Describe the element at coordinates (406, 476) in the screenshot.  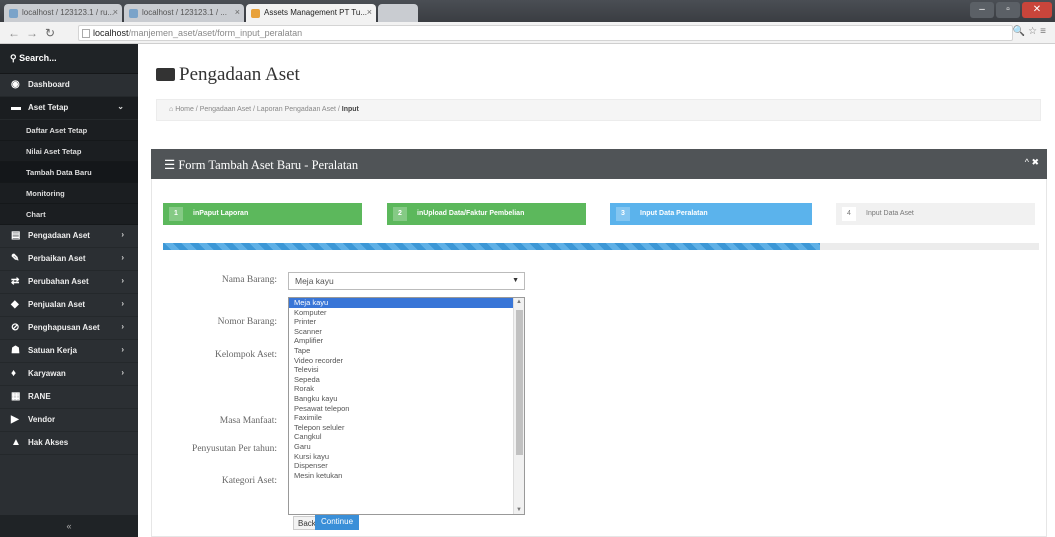
I see `dropdown-option: Mesin ketukan` at that location.